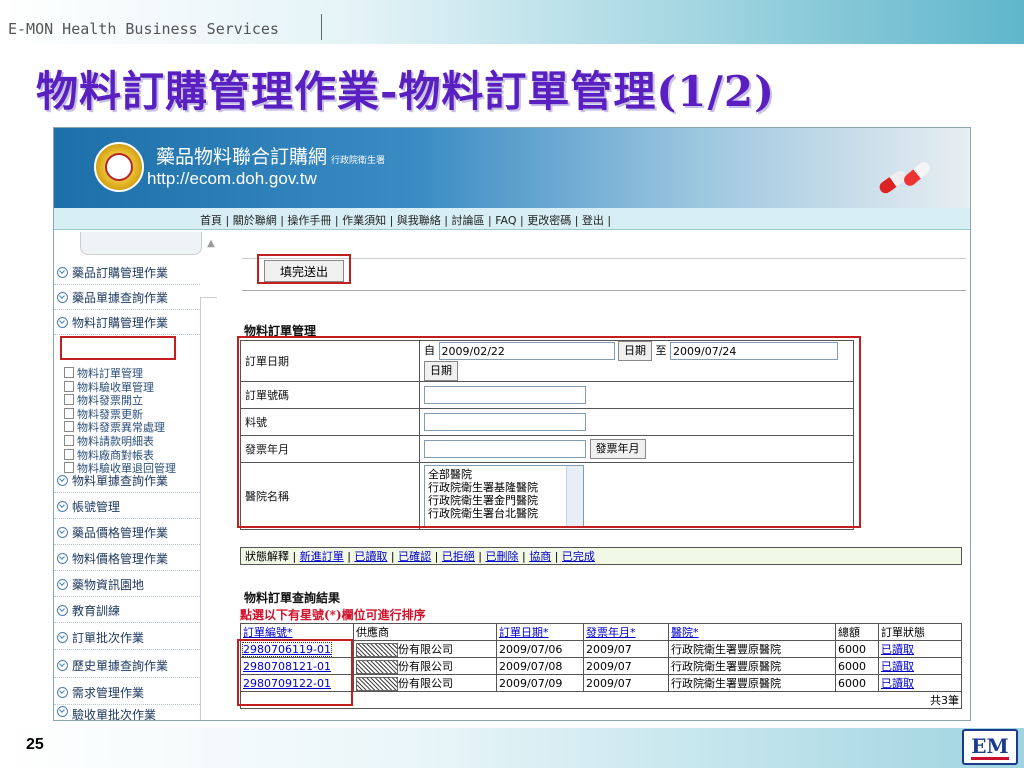 The width and height of the screenshot is (1024, 768). Describe the element at coordinates (270, 155) in the screenshot. I see `site-name: 藥品物料聯合訂購網 行政院衛生署` at that location.